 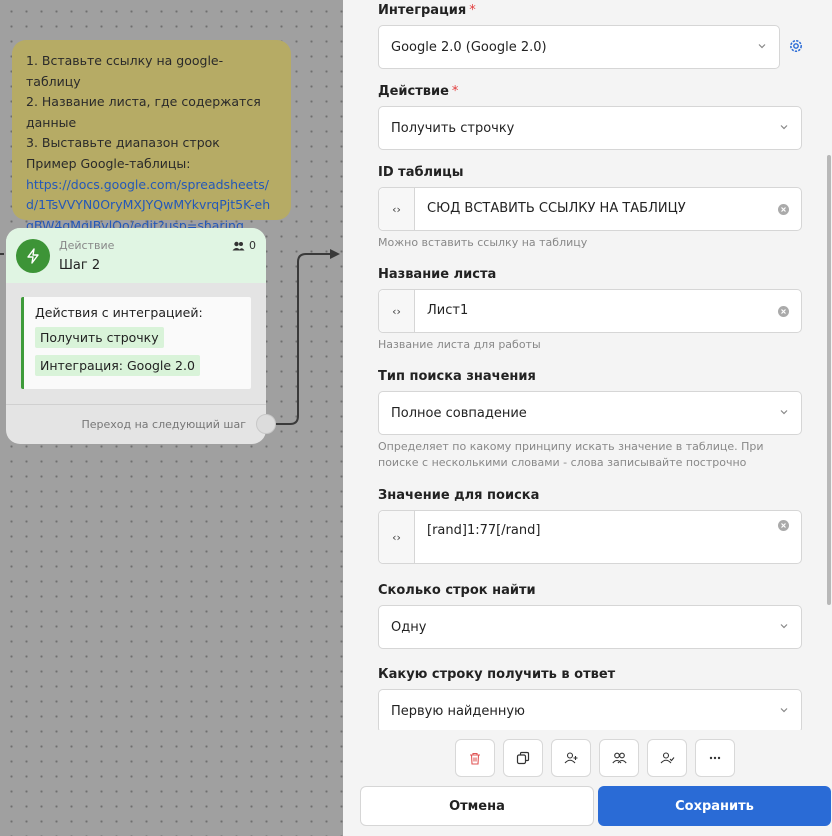 What do you see at coordinates (590, 413) in the screenshot?
I see `search-type-select: Полное совпадение` at bounding box center [590, 413].